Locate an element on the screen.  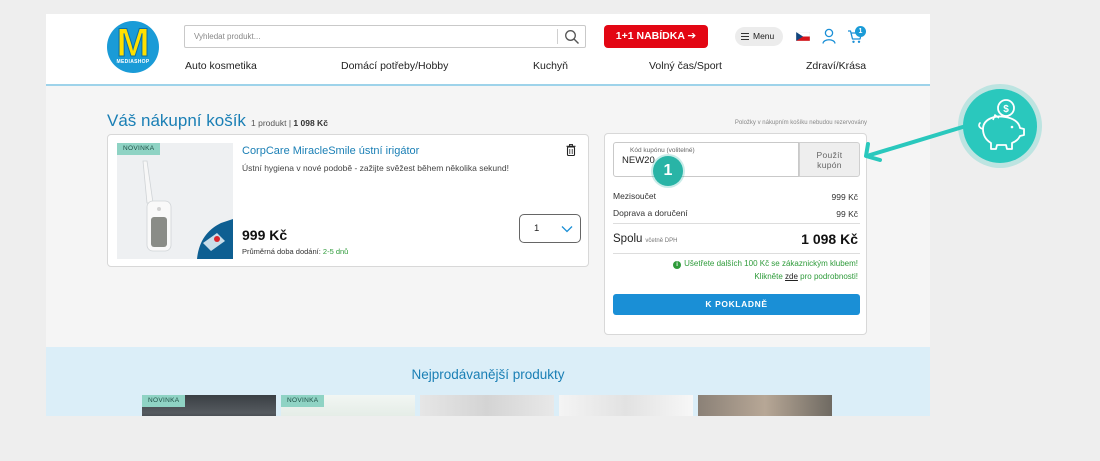
user-icon is located at coordinates (829, 36).